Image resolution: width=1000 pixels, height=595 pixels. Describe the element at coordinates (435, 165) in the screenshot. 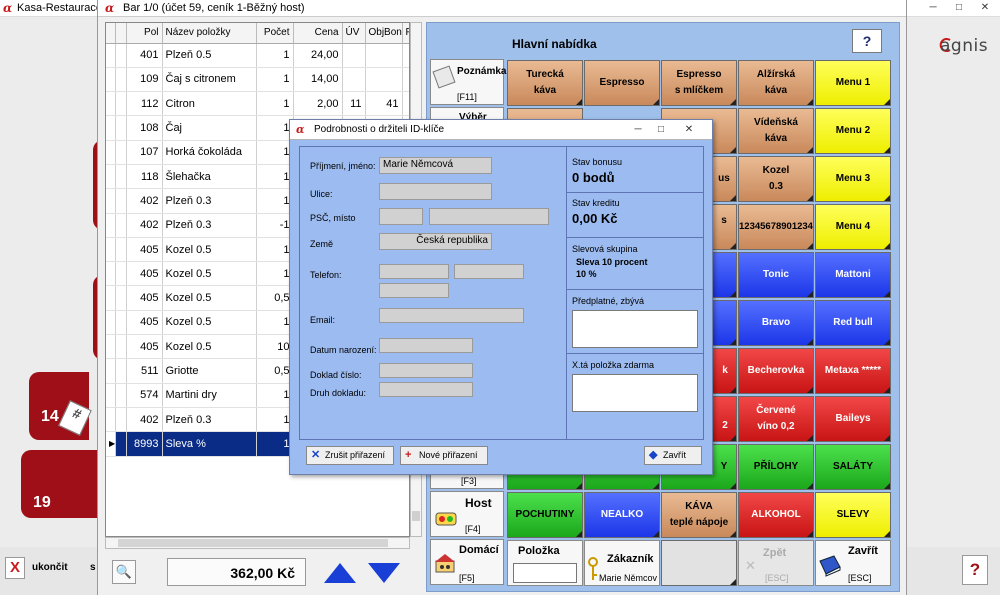

I see `name-field: Marie Němcová` at that location.